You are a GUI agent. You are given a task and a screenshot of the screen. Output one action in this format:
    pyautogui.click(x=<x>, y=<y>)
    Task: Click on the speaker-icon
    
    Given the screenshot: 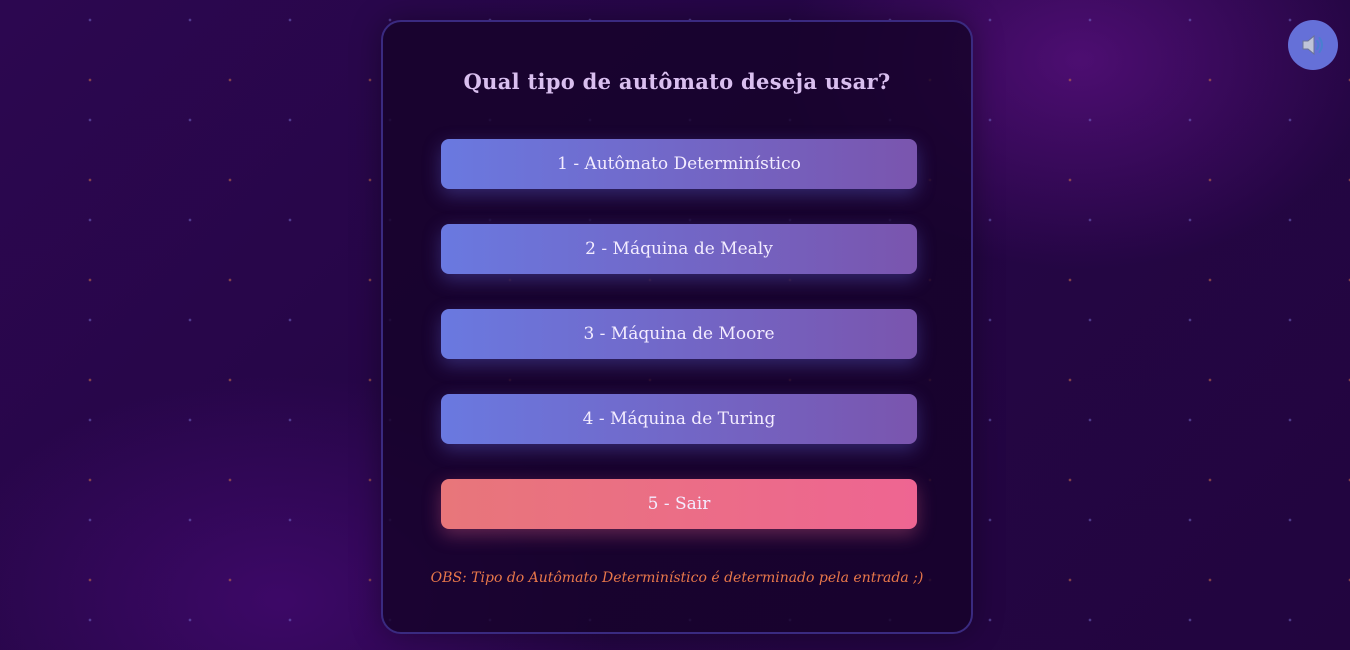 What is the action you would take?
    pyautogui.click(x=1313, y=45)
    